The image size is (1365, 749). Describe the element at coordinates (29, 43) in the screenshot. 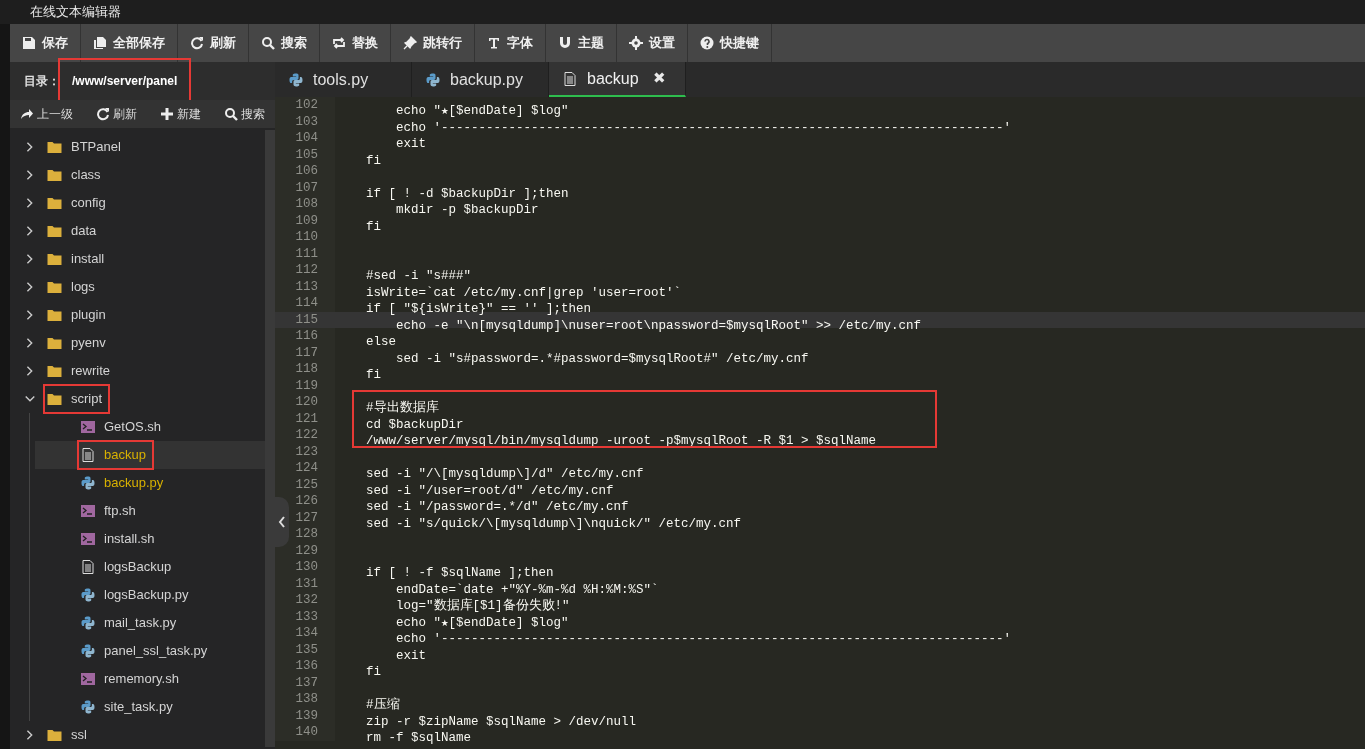

I see `save-icon` at that location.